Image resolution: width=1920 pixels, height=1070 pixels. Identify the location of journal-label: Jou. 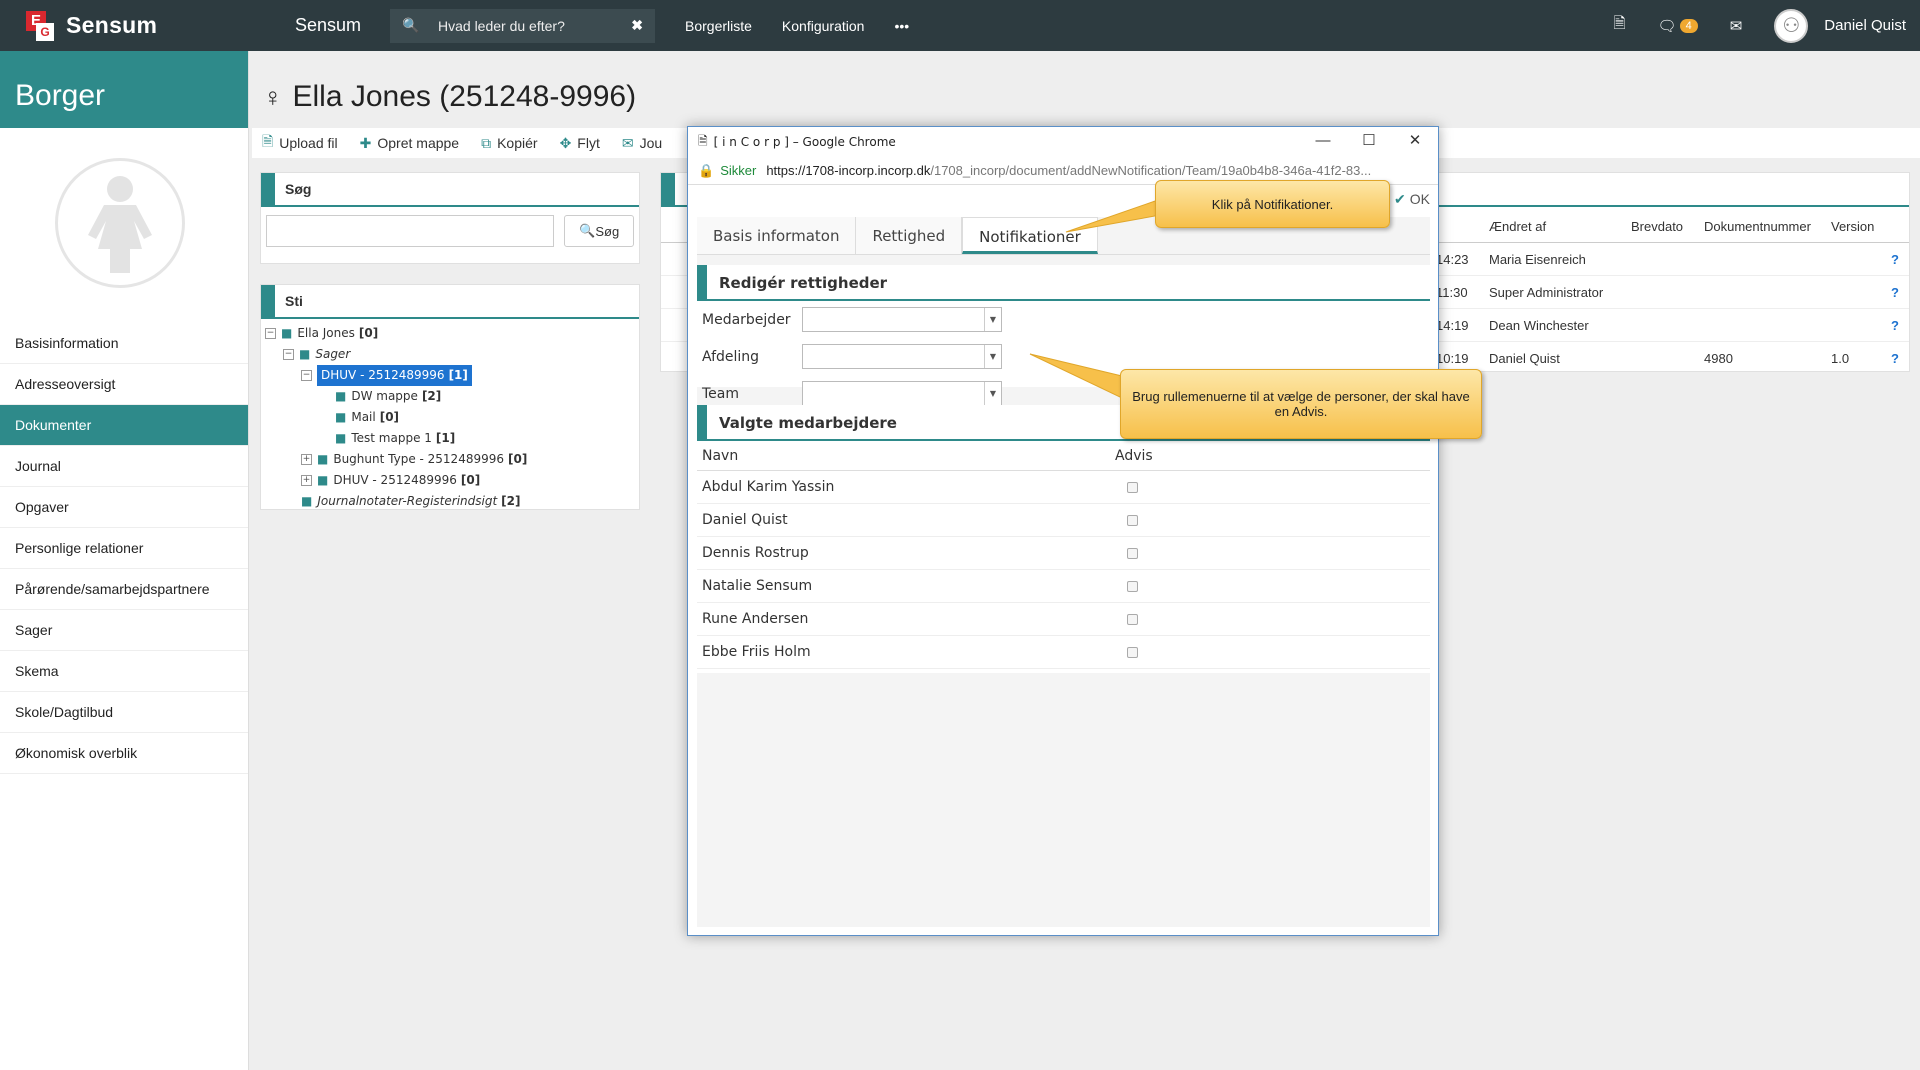
(651, 143).